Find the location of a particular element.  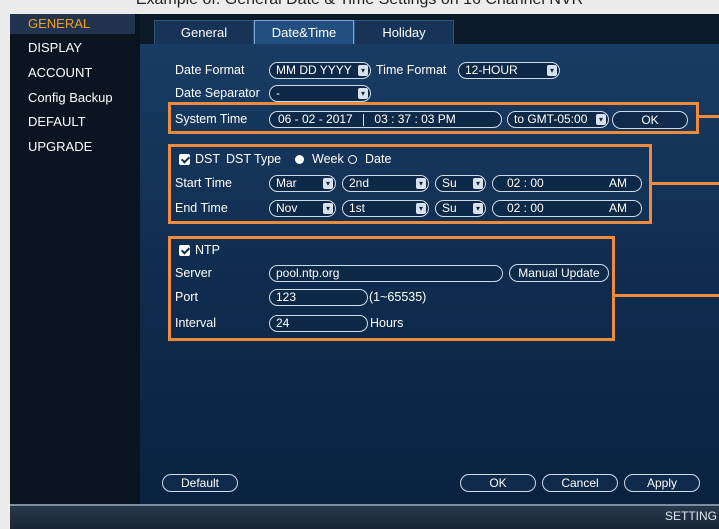

sidebar-item-upgrade: UPGRADE is located at coordinates (72, 147).